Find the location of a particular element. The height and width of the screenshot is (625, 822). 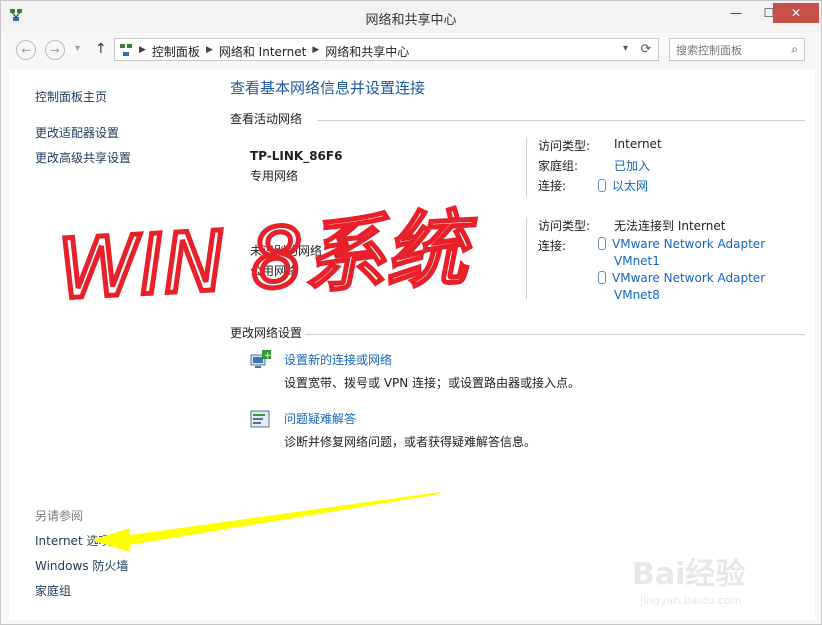

search-box: ⌕ is located at coordinates (737, 49).